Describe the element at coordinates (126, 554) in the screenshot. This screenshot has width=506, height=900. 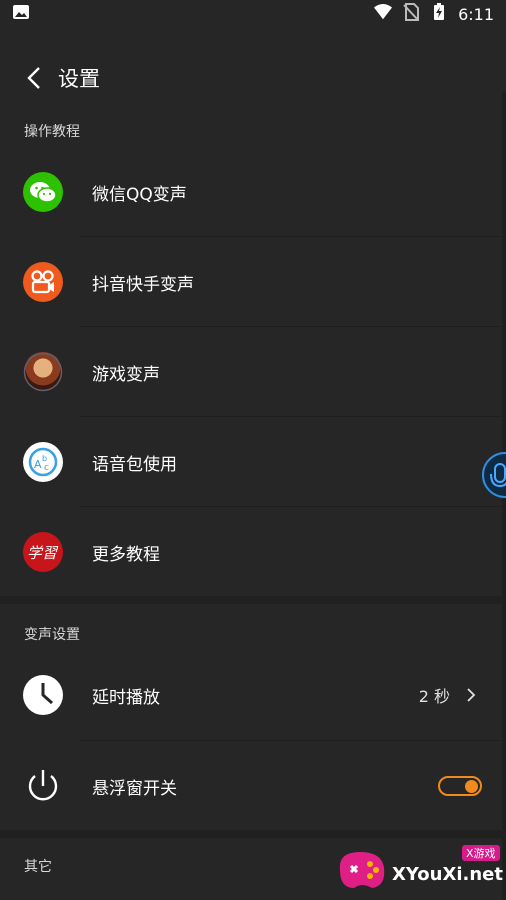
I see `list-item-label: 更多教程` at that location.